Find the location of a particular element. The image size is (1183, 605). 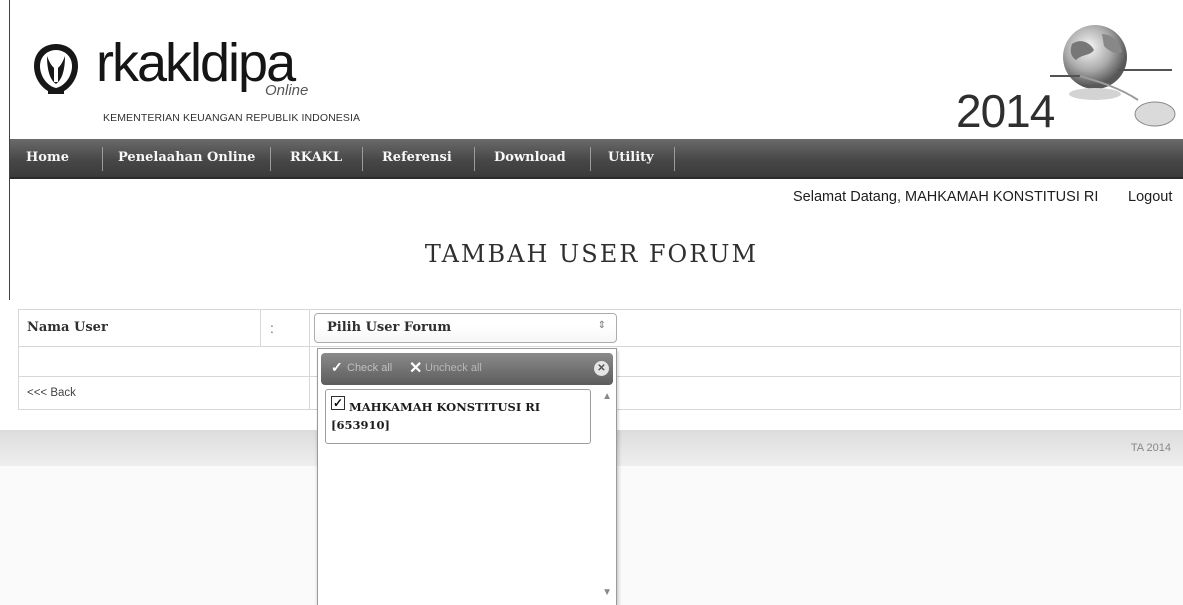

close-icon: ✕ is located at coordinates (601, 368).